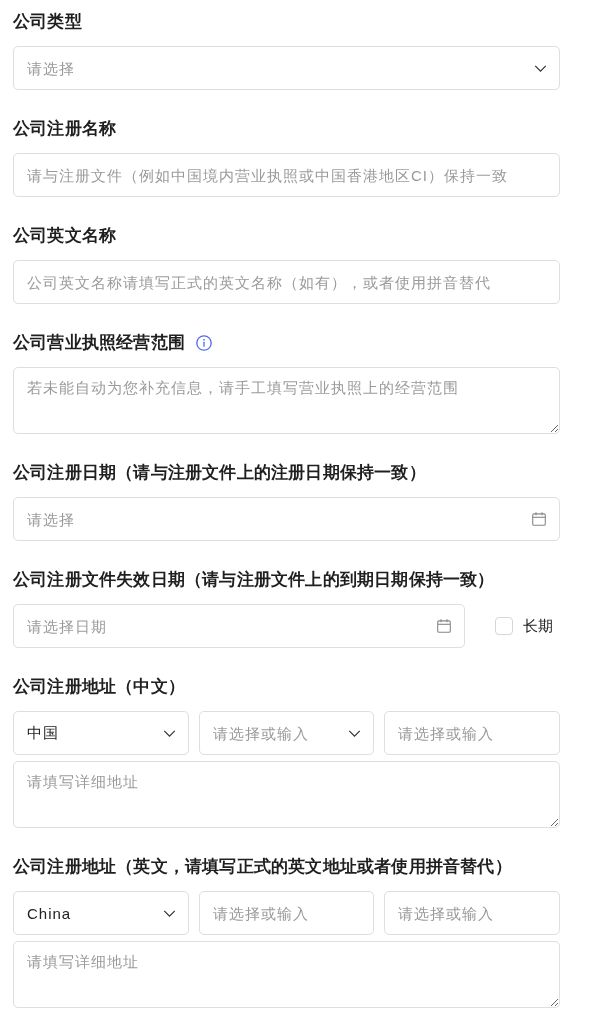 The height and width of the screenshot is (1024, 615). What do you see at coordinates (101, 733) in the screenshot?
I see `select-field: 中国` at bounding box center [101, 733].